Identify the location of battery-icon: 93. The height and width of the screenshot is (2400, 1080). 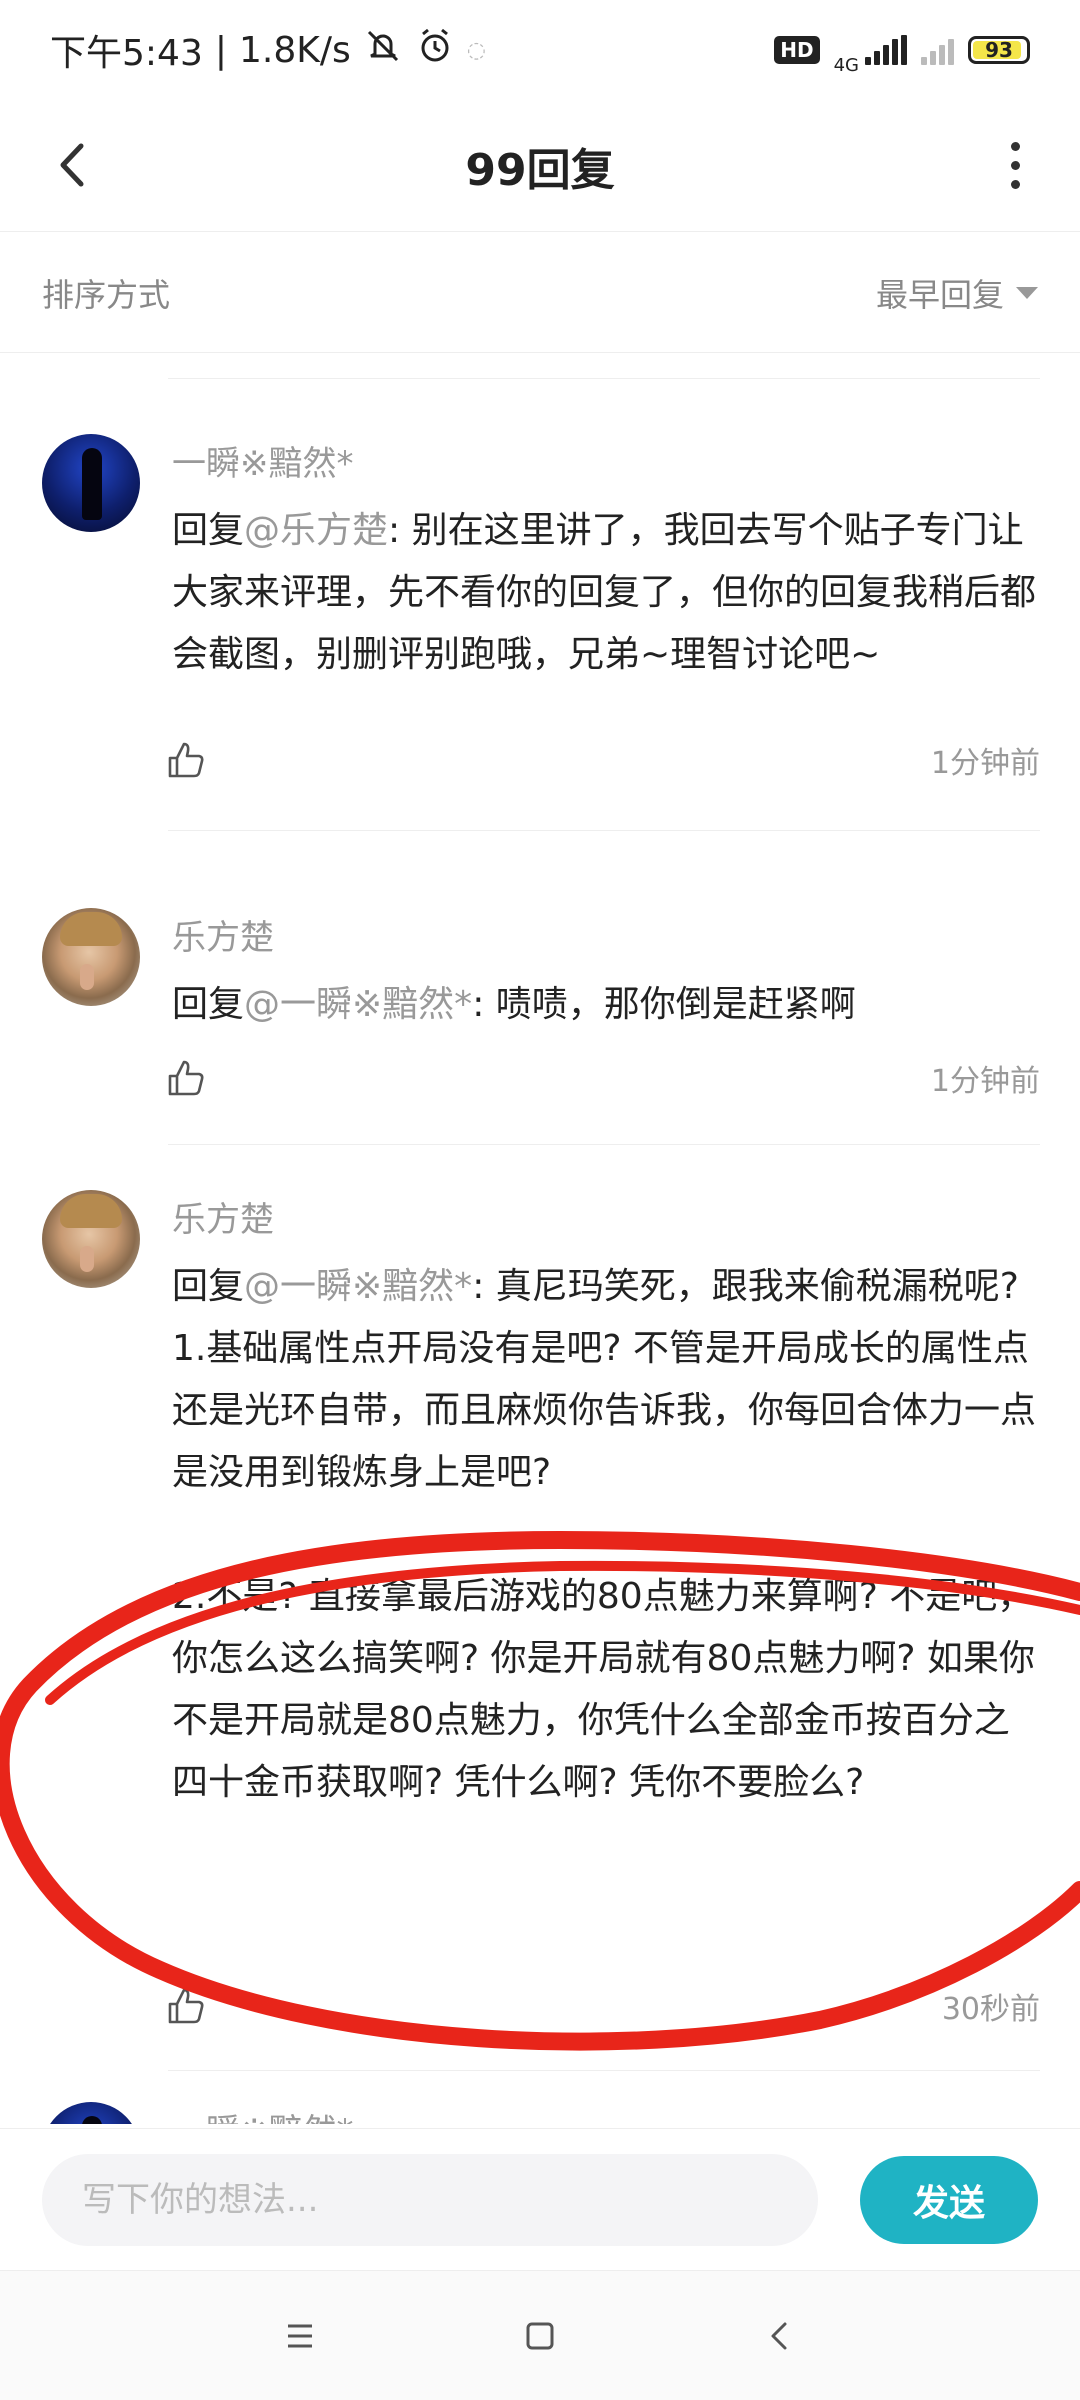
(999, 50).